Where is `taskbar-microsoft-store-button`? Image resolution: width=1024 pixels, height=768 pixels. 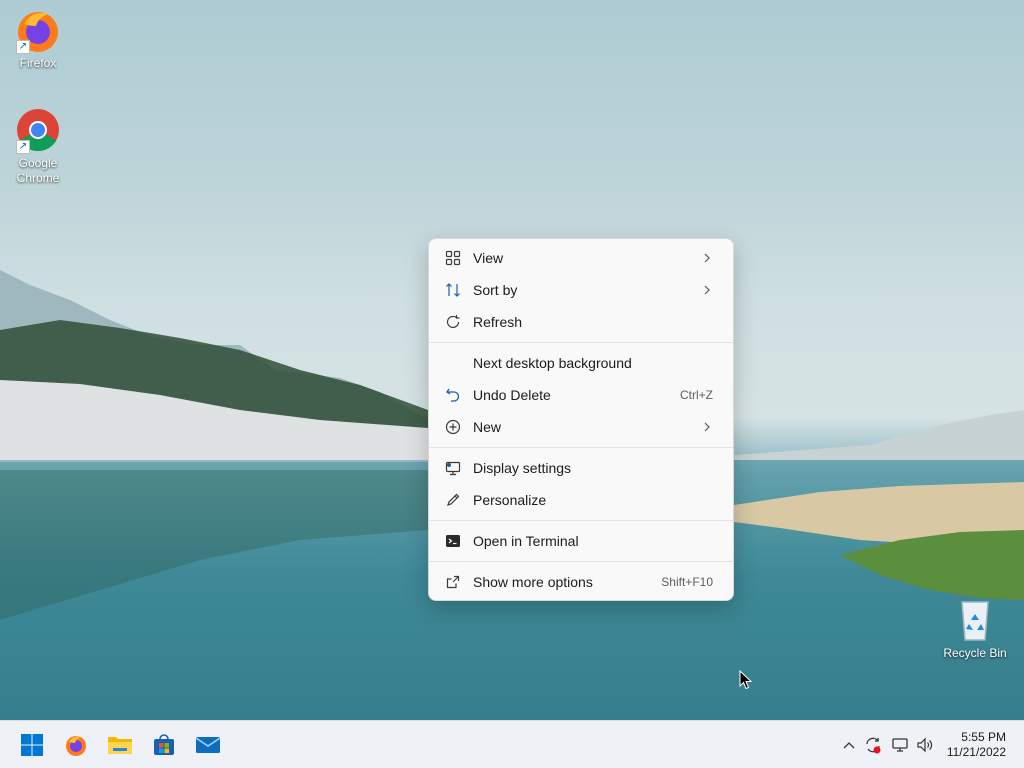 taskbar-microsoft-store-button is located at coordinates (164, 745).